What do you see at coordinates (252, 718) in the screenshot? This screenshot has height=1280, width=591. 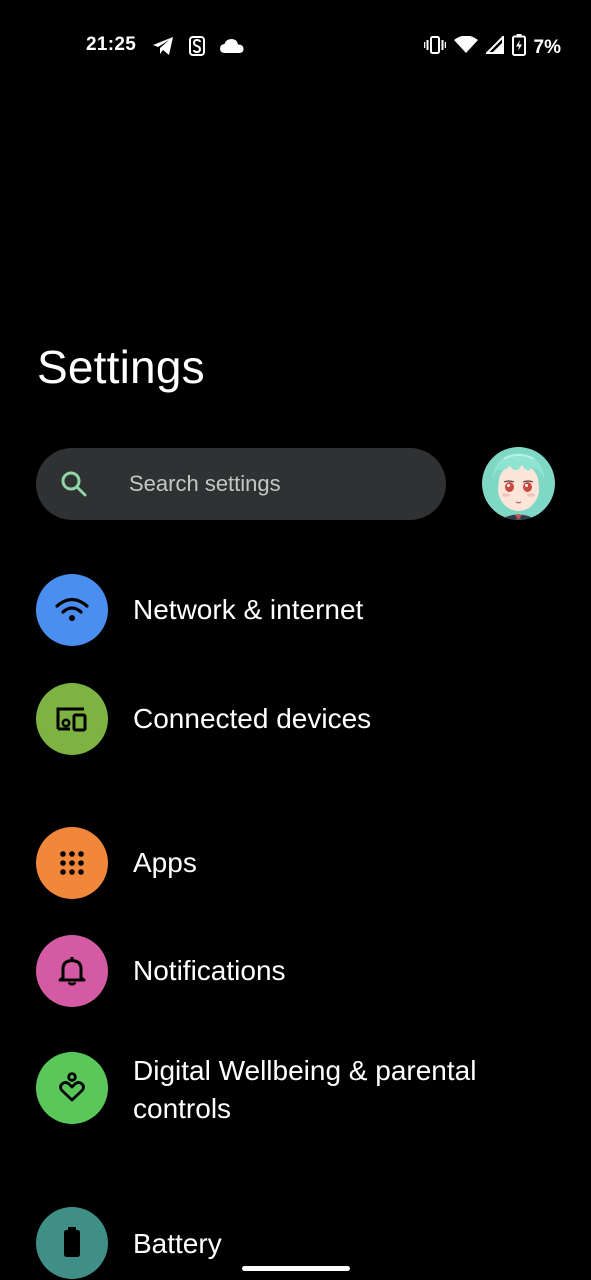 I see `setting-label: Connected devices` at bounding box center [252, 718].